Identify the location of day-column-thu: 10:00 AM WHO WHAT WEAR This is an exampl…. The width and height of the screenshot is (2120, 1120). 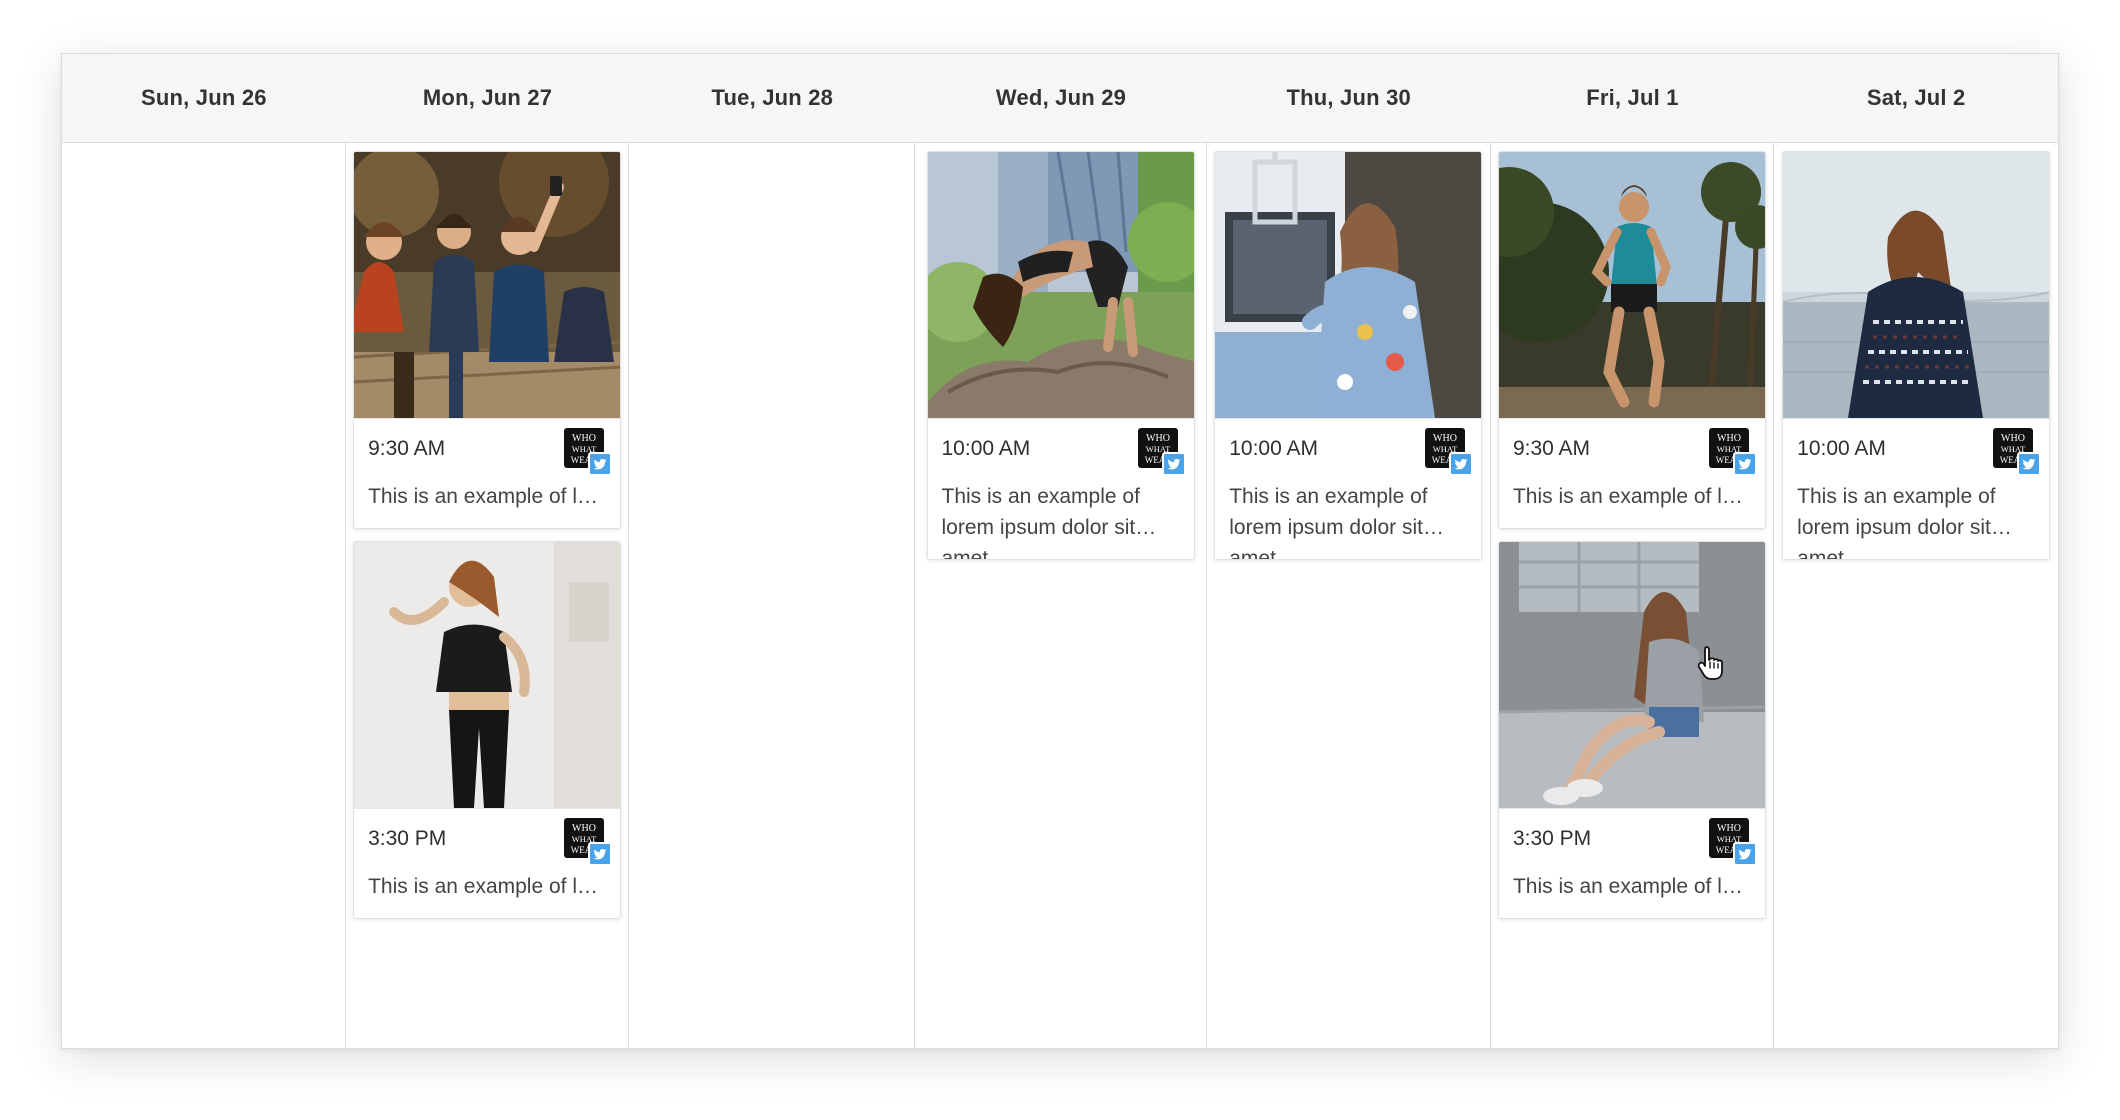
(1349, 595).